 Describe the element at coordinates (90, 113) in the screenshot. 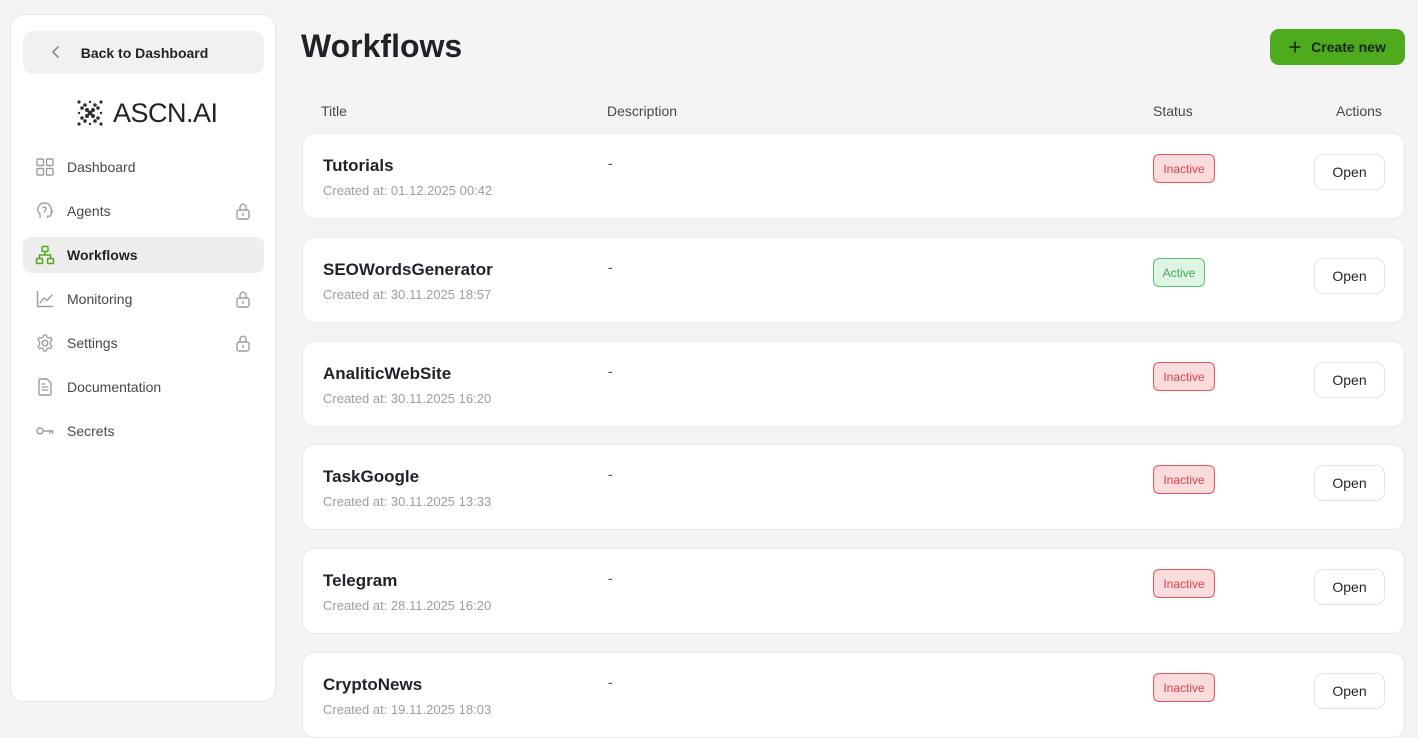

I see `ascn-logo-icon` at that location.